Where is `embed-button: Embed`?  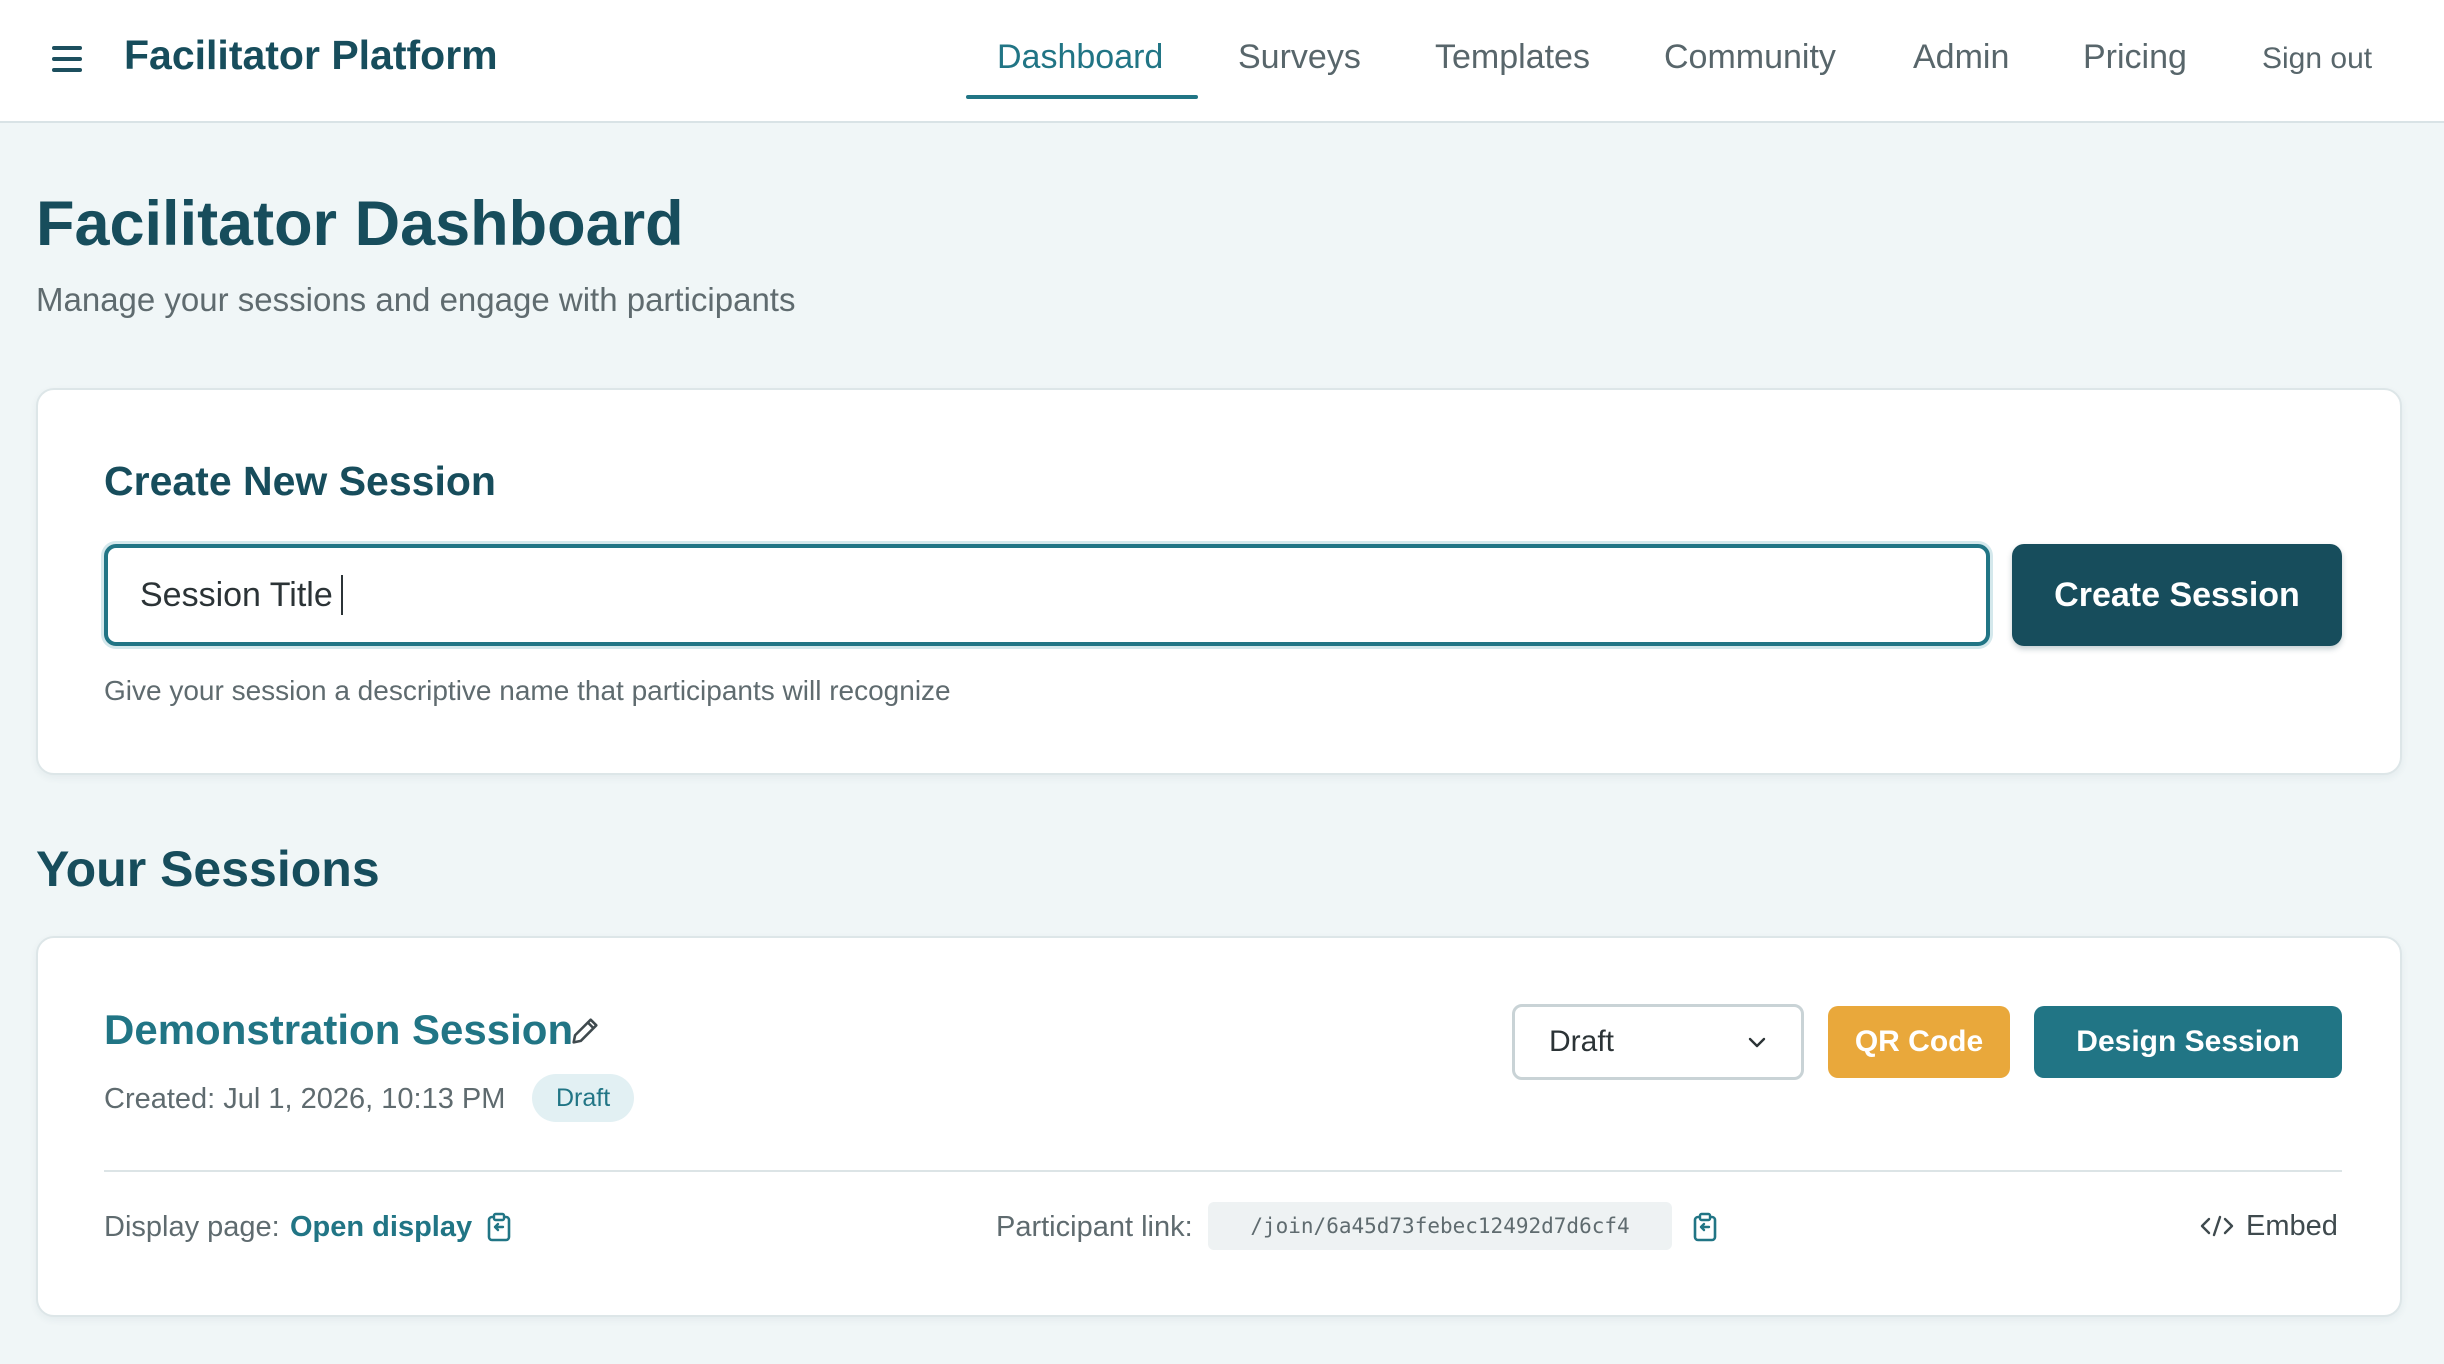
embed-button: Embed is located at coordinates (2269, 1226).